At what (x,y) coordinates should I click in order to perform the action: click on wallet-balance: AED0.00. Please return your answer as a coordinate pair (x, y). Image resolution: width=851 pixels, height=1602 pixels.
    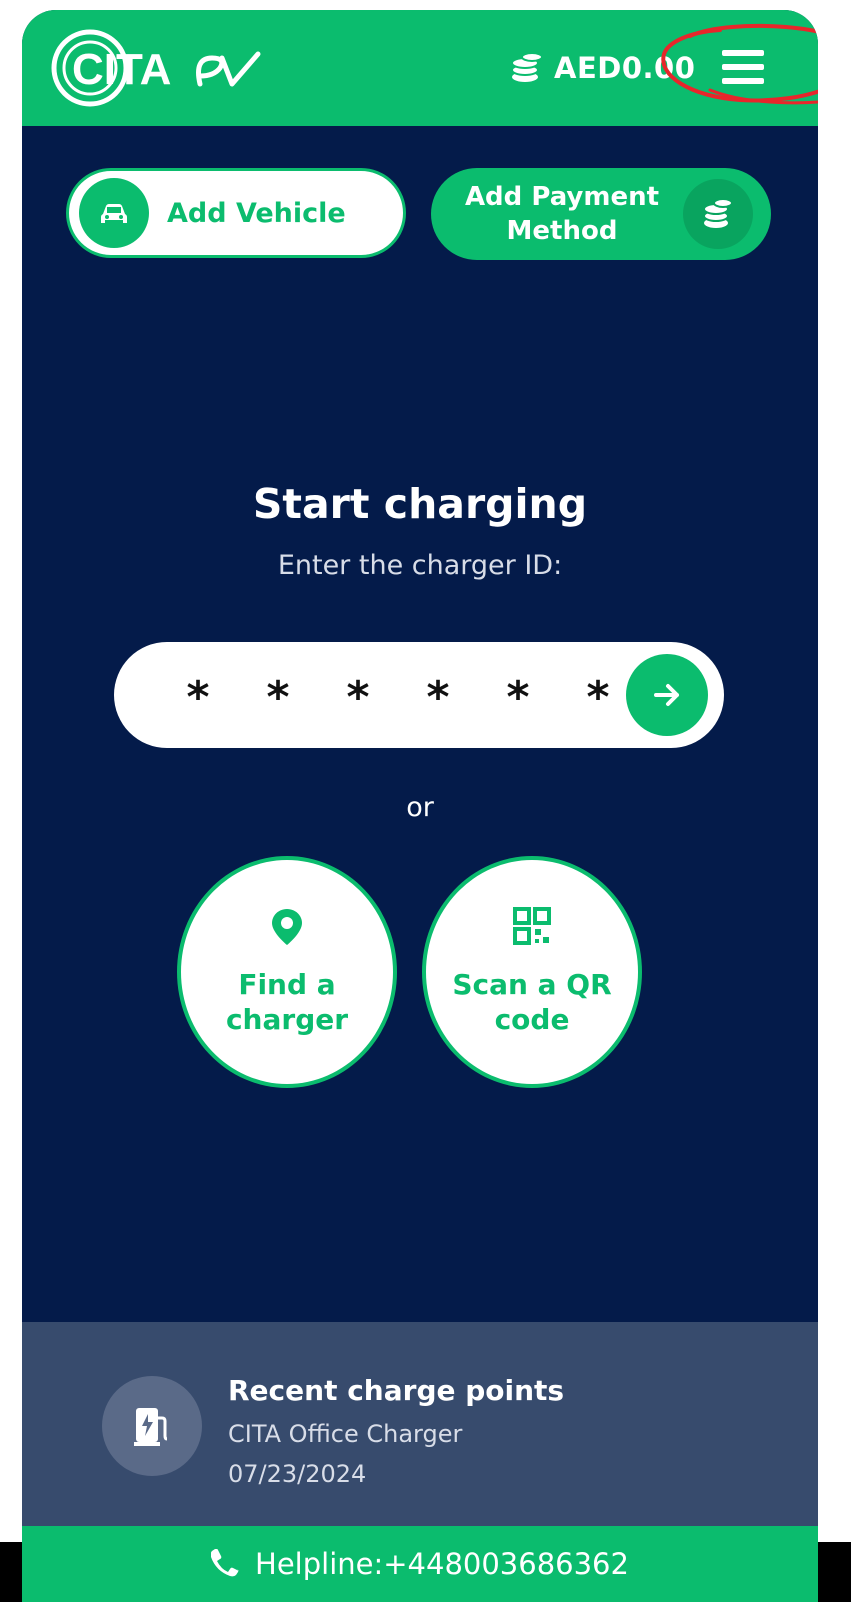
    Looking at the image, I should click on (602, 68).